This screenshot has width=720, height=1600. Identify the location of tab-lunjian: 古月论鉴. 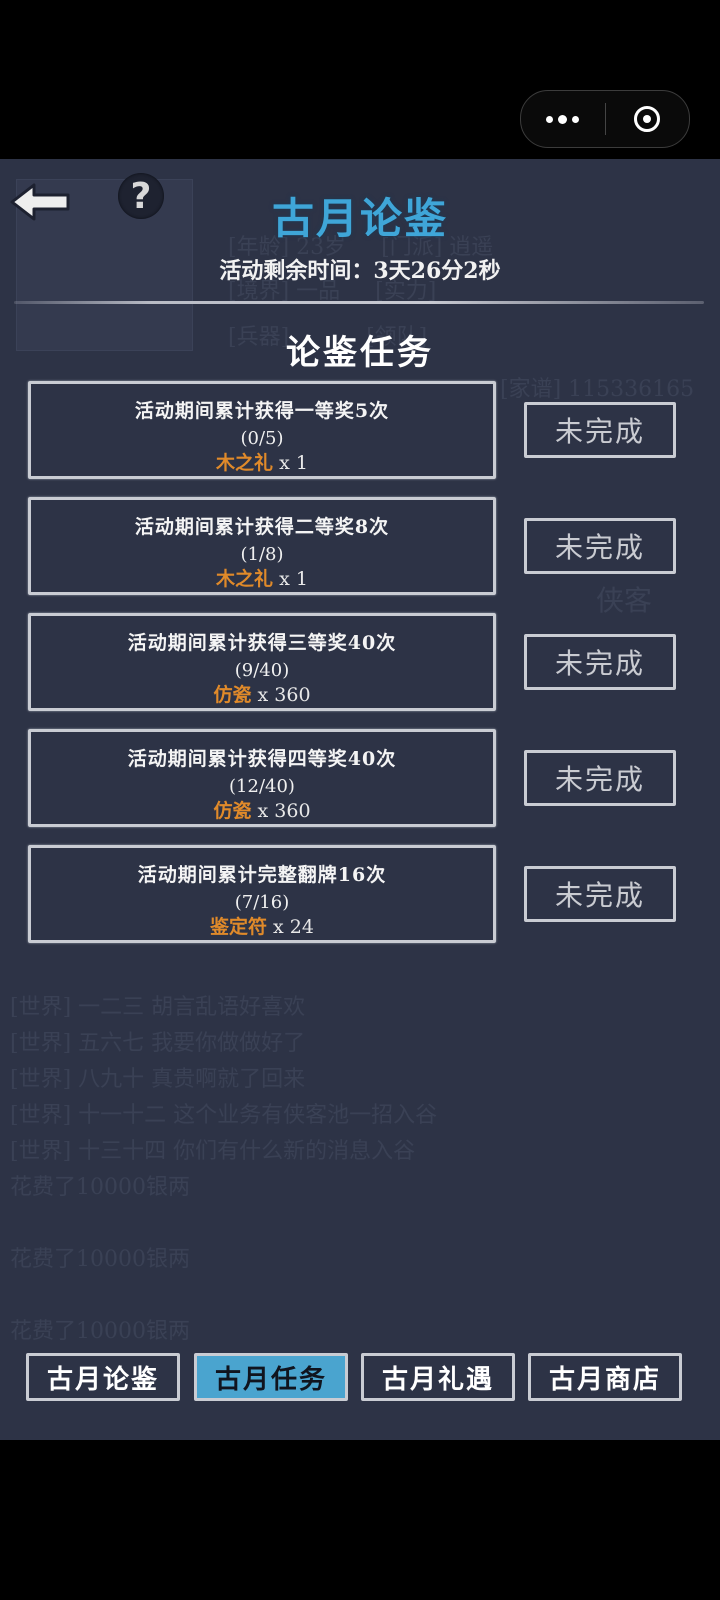
(103, 1377).